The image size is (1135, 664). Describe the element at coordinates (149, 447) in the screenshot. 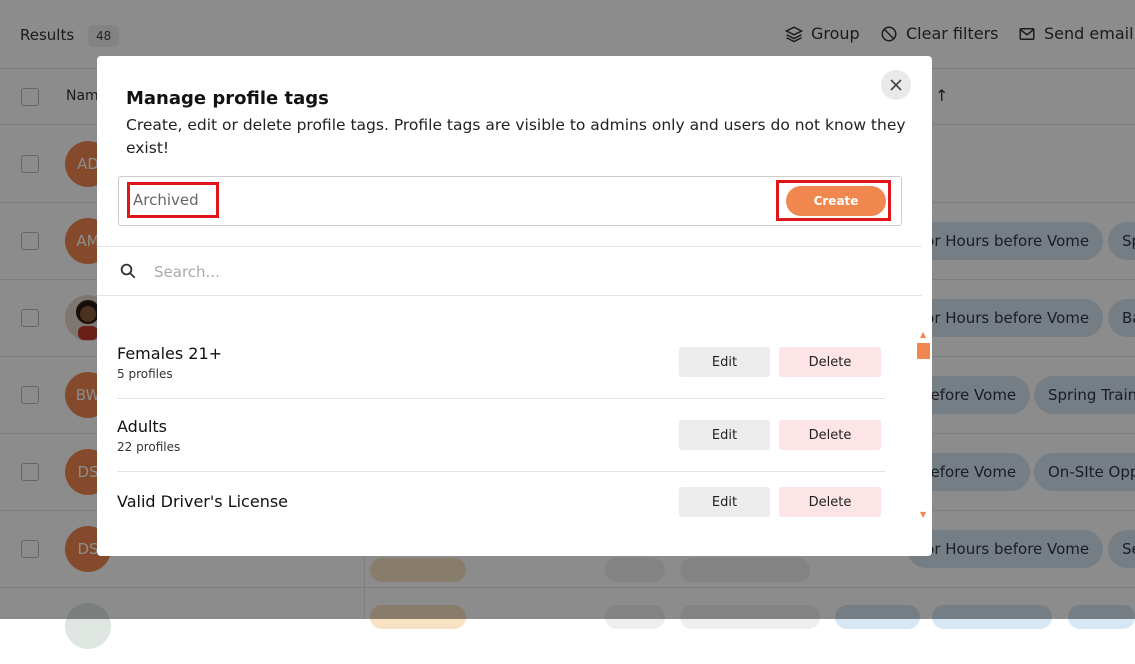

I see `tag-profile-count: 22 profiles` at that location.